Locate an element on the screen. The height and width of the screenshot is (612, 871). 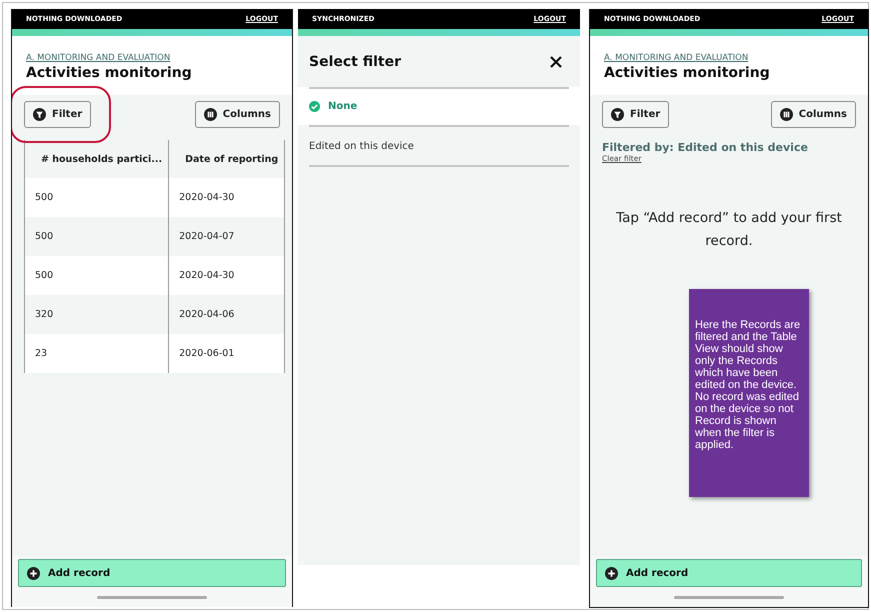
check-icon is located at coordinates (314, 106).